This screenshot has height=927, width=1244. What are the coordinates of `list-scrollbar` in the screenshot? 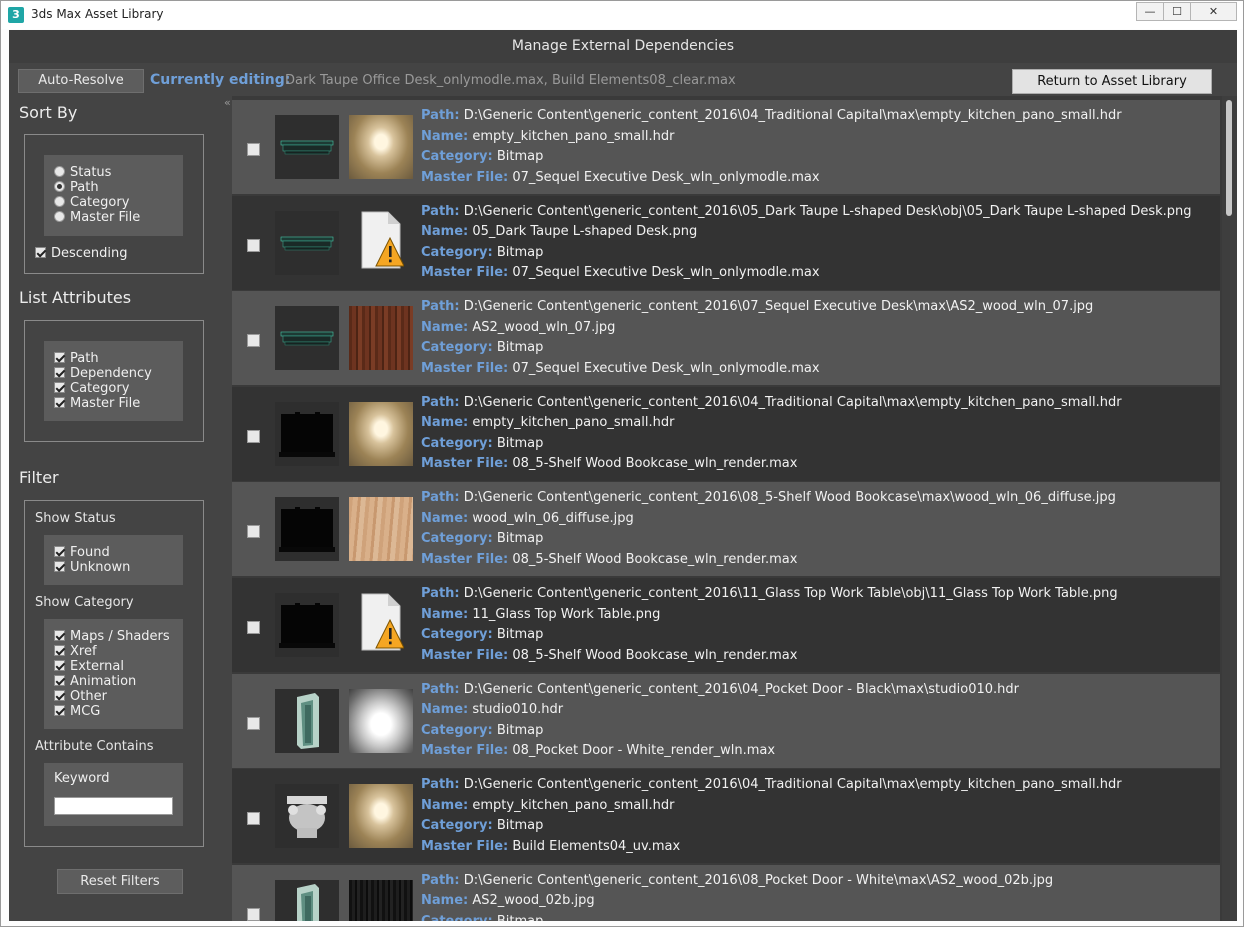 It's located at (1229, 508).